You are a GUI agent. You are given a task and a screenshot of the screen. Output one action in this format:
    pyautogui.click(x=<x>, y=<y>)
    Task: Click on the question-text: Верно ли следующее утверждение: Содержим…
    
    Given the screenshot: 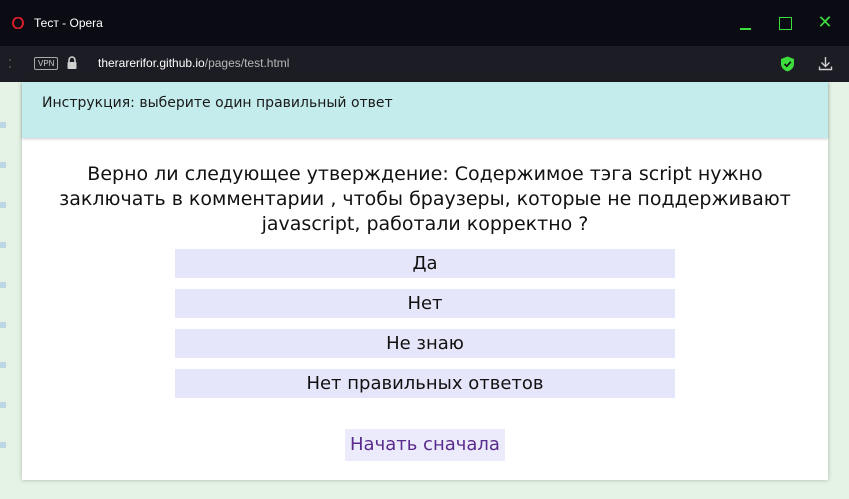 What is the action you would take?
    pyautogui.click(x=425, y=199)
    